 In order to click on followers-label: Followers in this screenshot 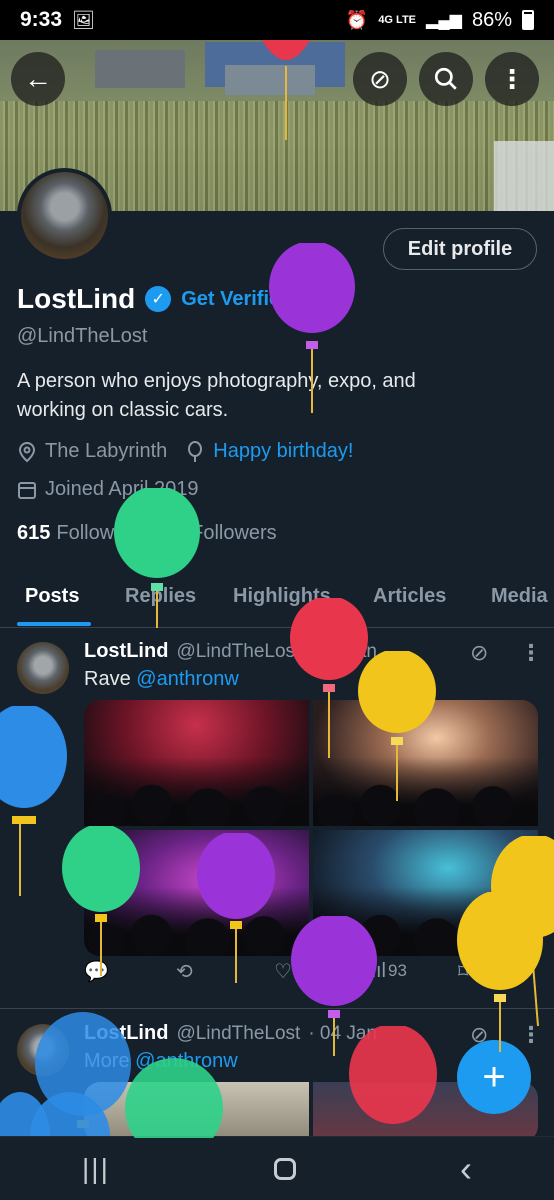, I will do `click(234, 533)`.